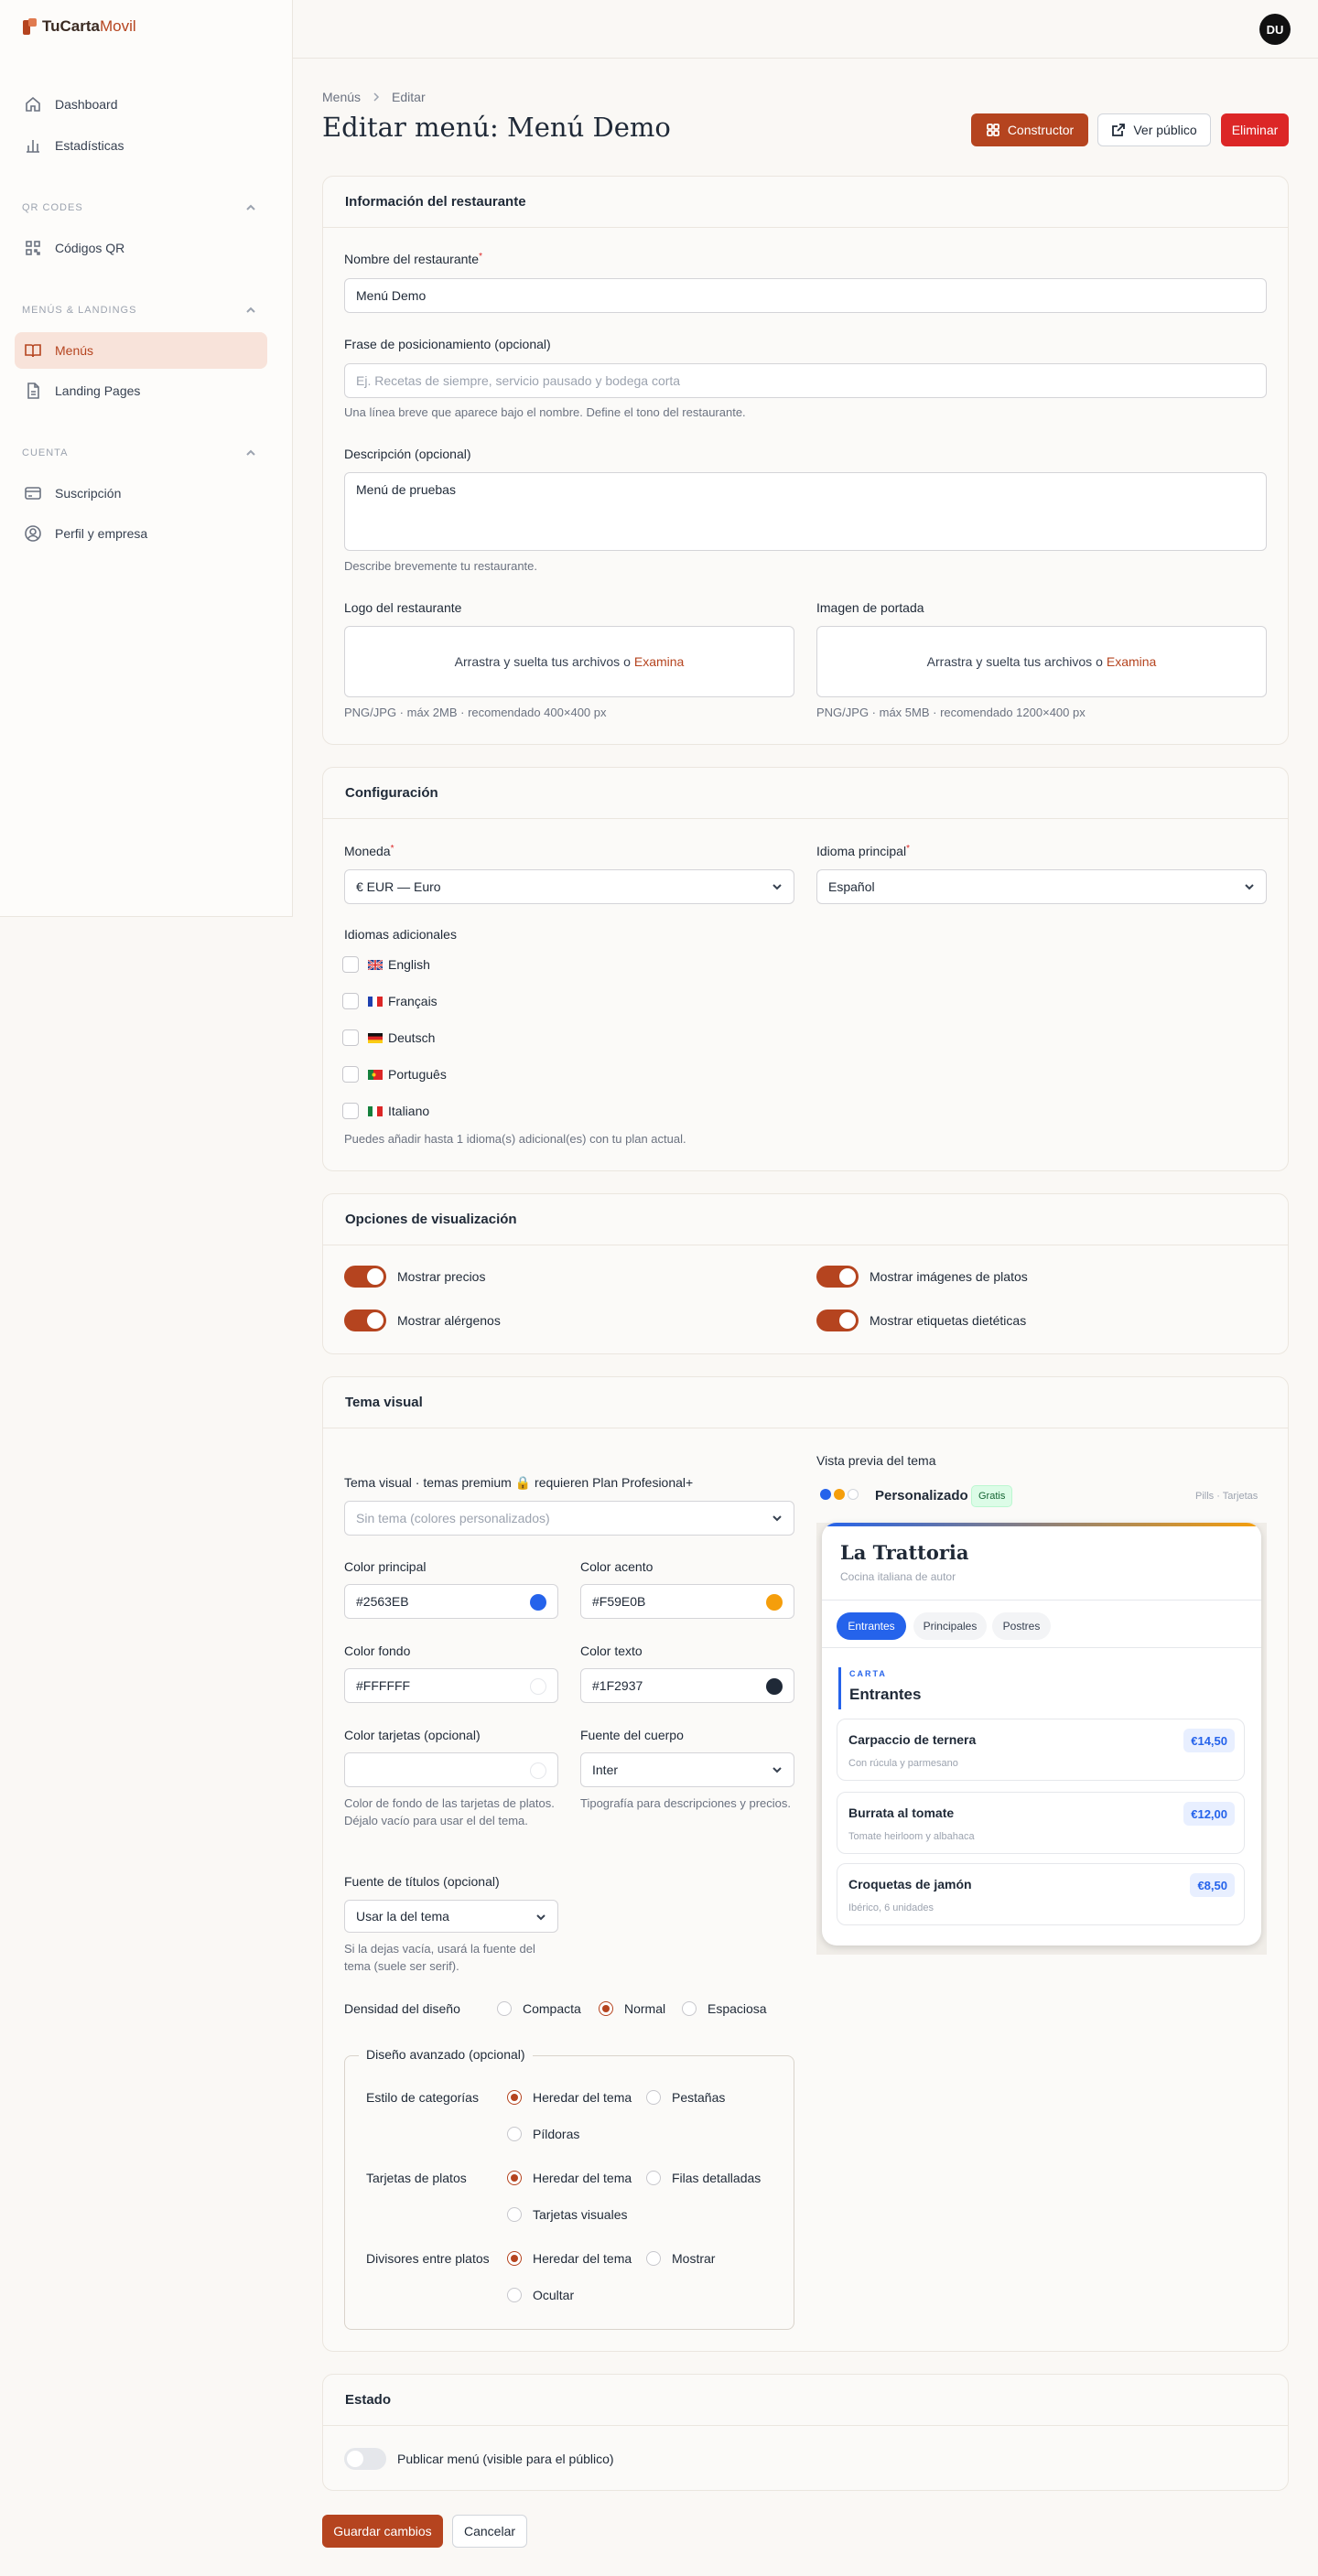  Describe the element at coordinates (805, 295) in the screenshot. I see `restaurant-name-input: Menú Demo` at that location.